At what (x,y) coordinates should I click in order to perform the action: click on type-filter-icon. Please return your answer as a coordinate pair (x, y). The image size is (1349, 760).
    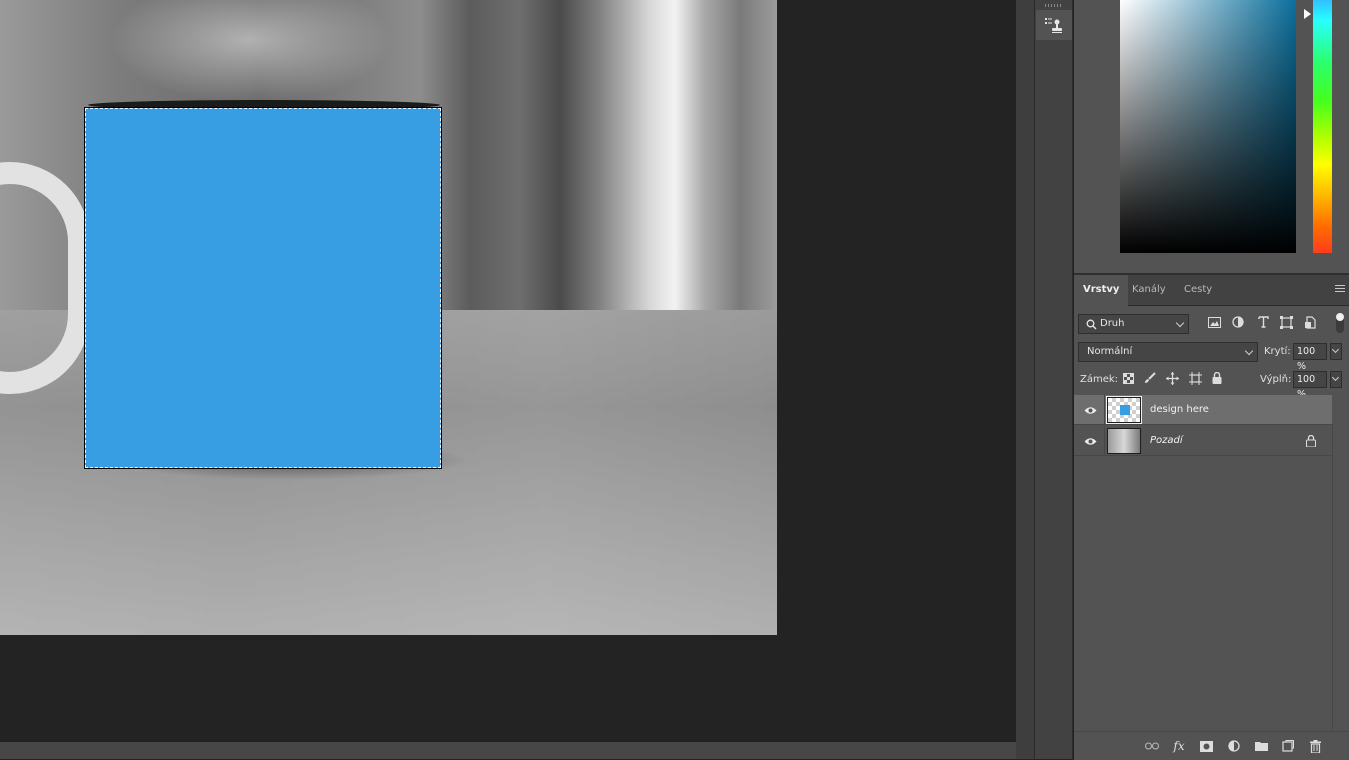
    Looking at the image, I should click on (1263, 322).